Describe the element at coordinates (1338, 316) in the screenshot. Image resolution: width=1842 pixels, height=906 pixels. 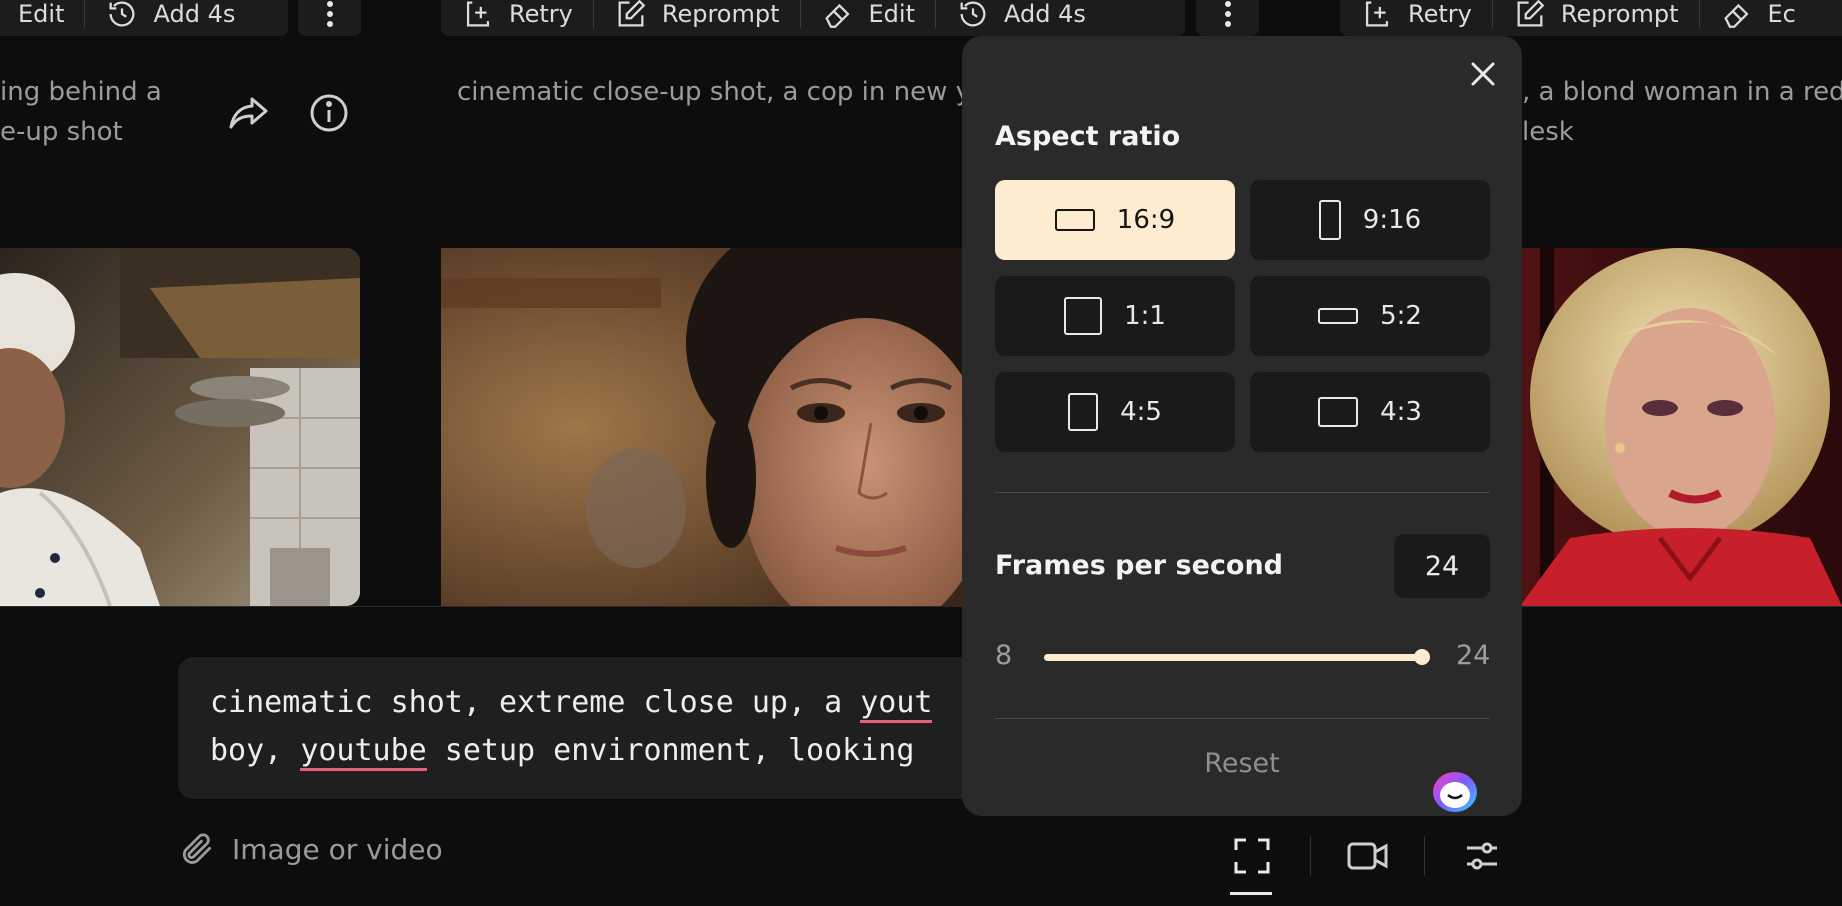
I see `wide-ratio-icon` at that location.